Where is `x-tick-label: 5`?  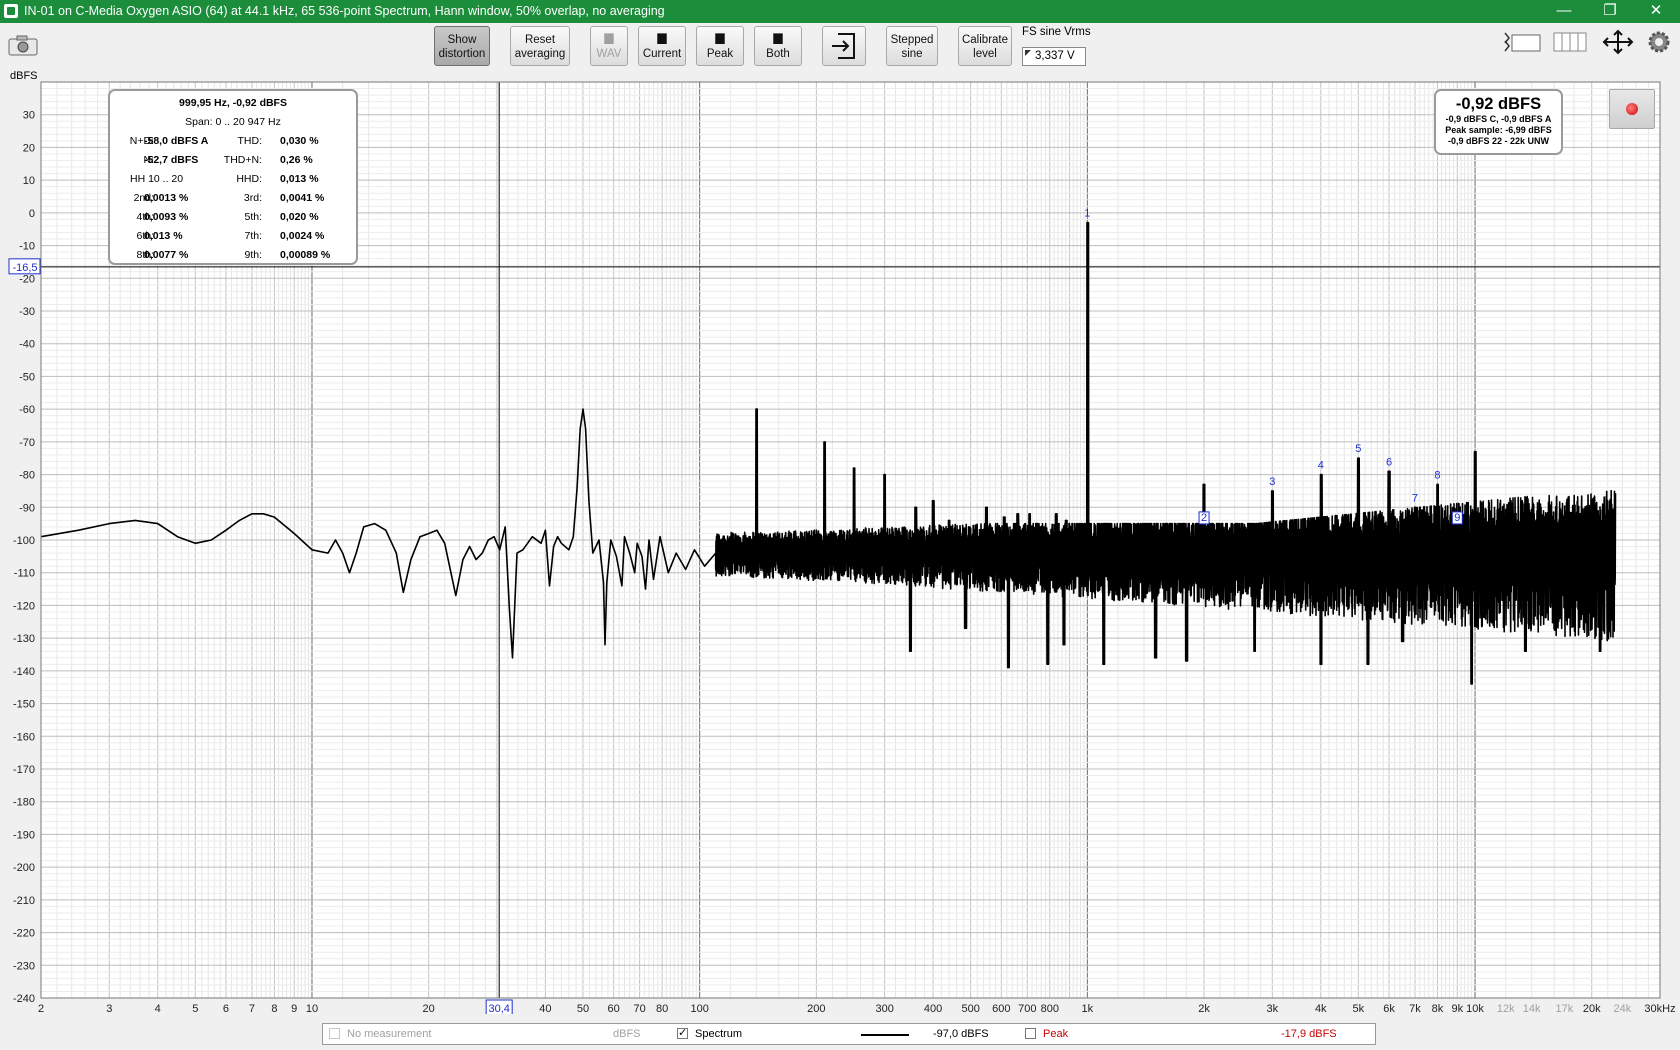 x-tick-label: 5 is located at coordinates (195, 1008).